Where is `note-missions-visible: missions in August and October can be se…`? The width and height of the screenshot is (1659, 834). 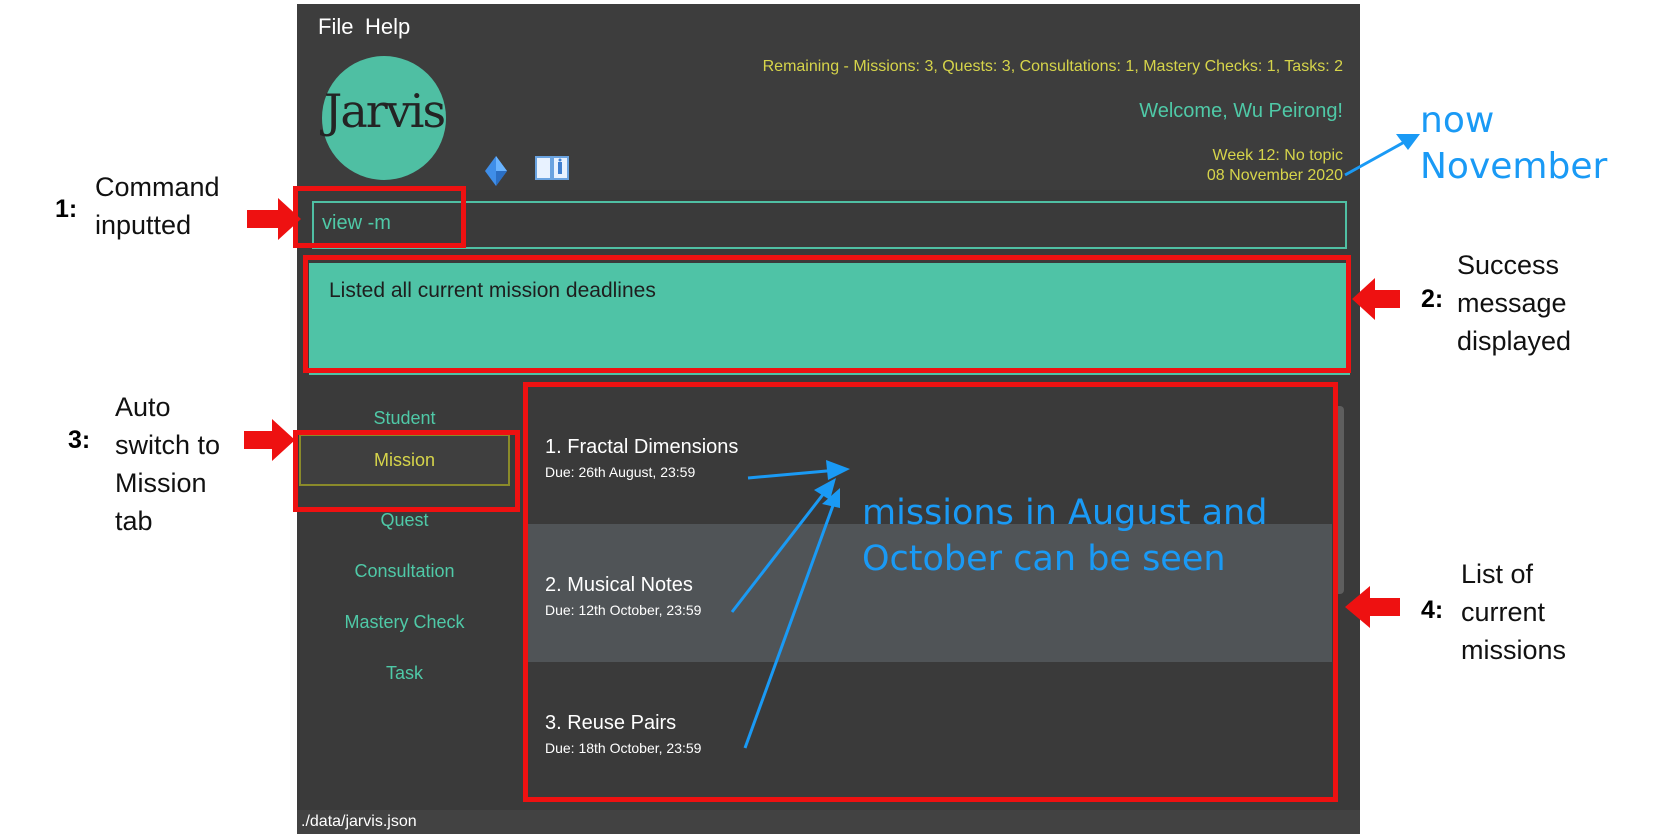
note-missions-visible: missions in August and October can be se… is located at coordinates (1064, 536).